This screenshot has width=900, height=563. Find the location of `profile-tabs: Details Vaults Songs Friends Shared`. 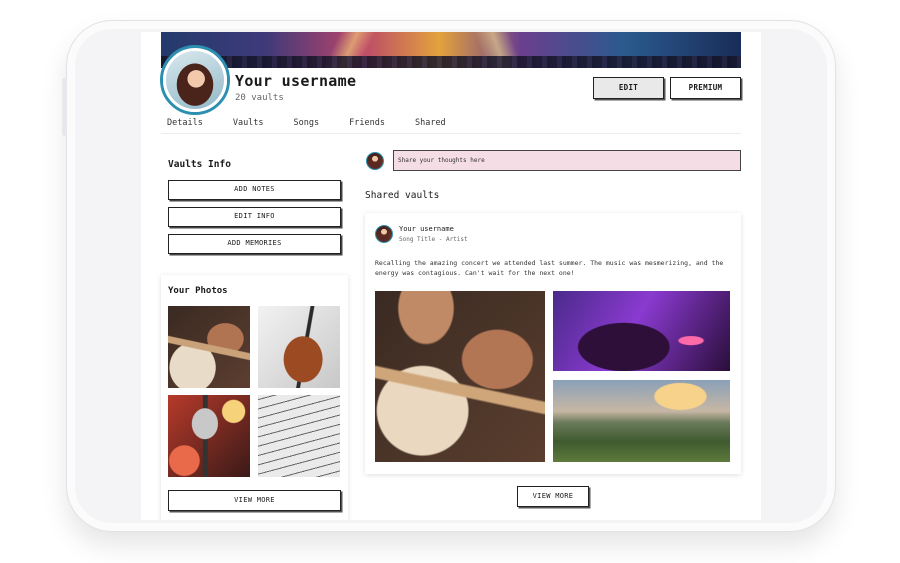

profile-tabs: Details Vaults Songs Friends Shared is located at coordinates (321, 125).